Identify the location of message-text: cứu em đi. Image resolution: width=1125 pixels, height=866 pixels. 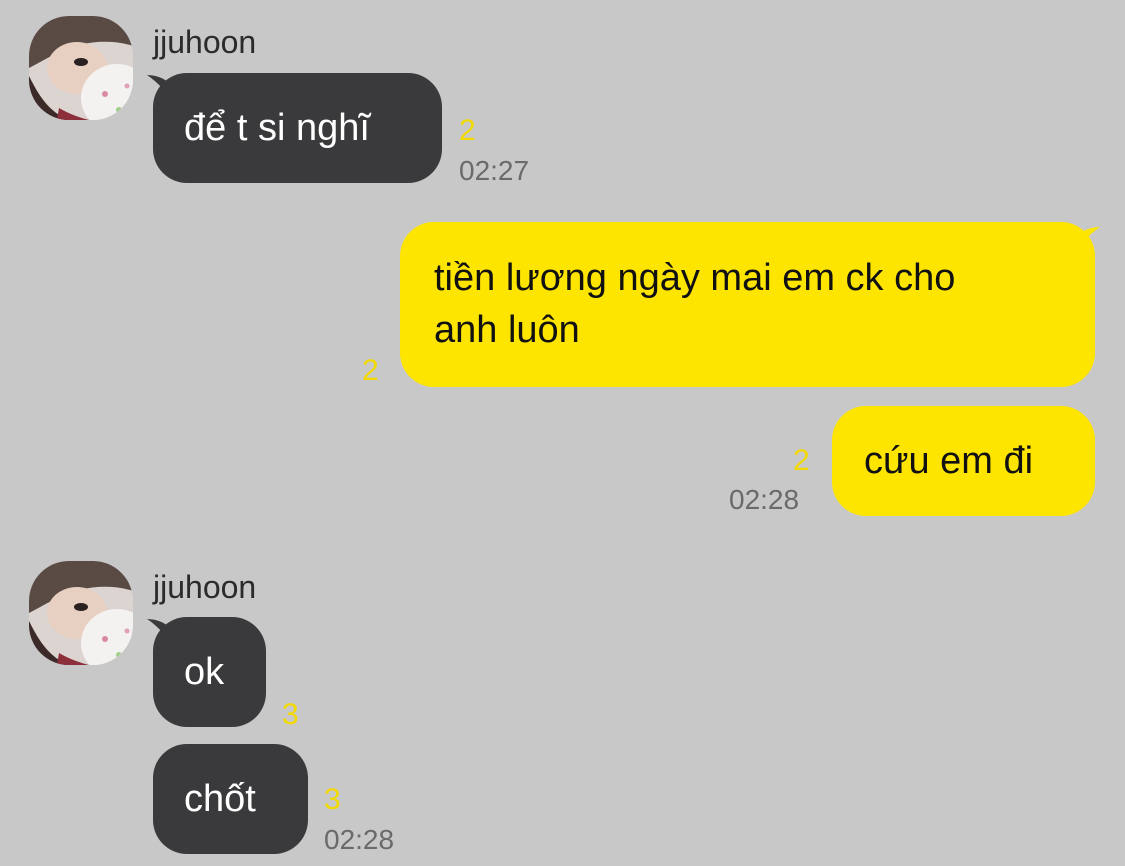
(949, 461).